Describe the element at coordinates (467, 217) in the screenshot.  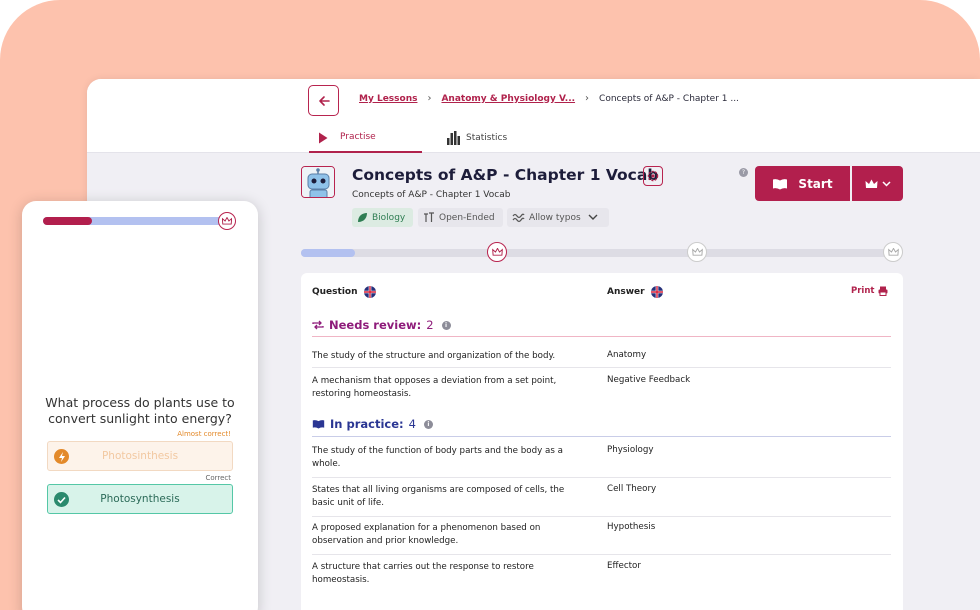
I see `tag-open-ended-label: Open-Ended` at that location.